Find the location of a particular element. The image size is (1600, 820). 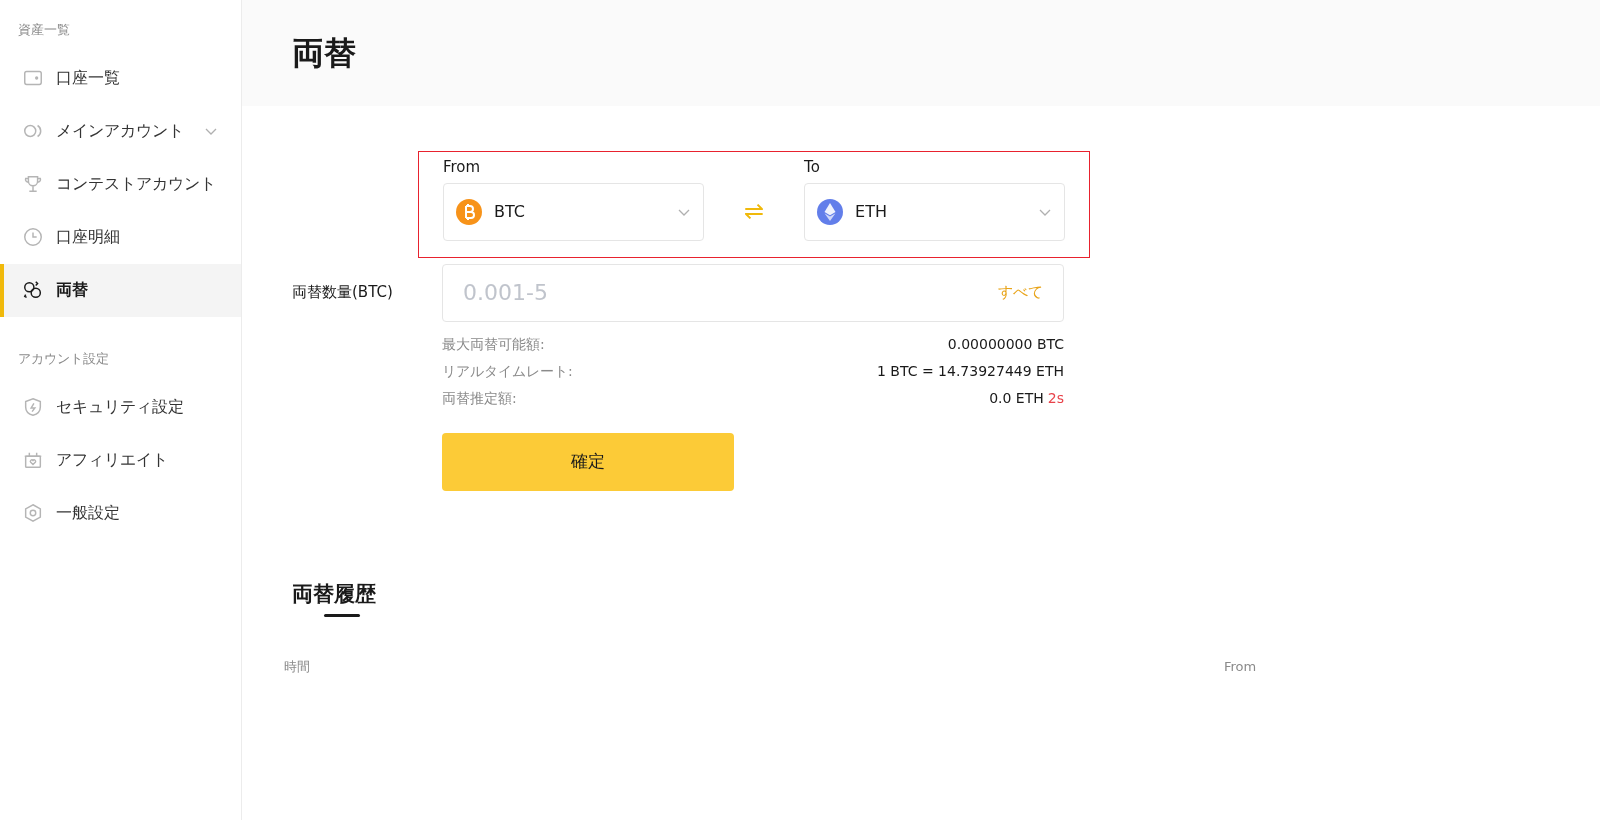

field-label: To is located at coordinates (812, 167).